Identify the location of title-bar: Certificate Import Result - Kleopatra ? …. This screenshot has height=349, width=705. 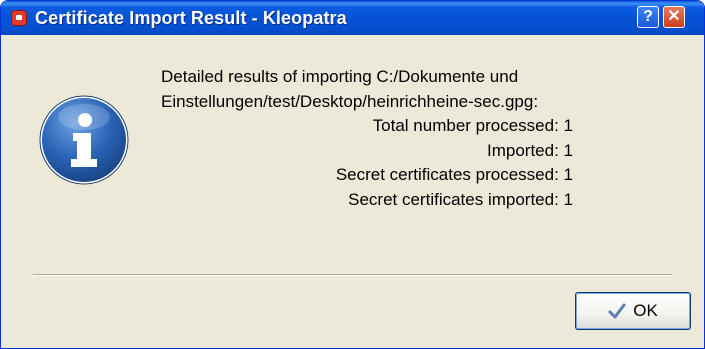
(352, 18).